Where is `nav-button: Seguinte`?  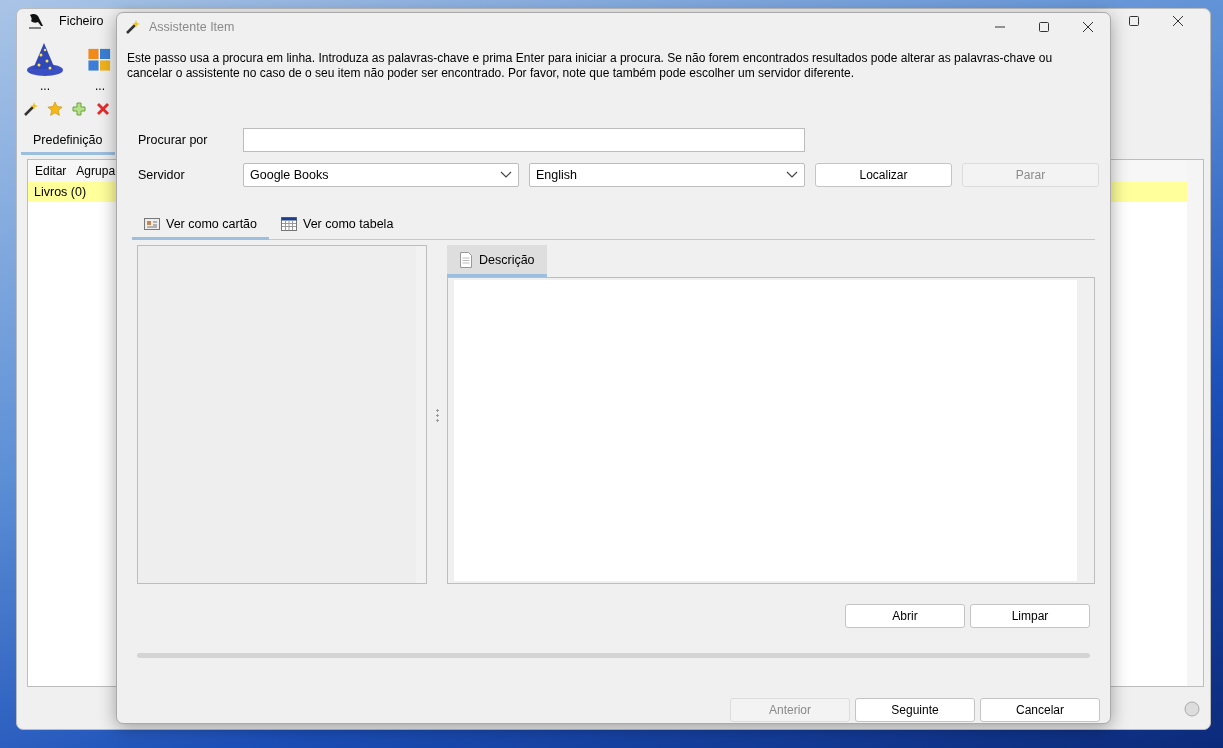
nav-button: Seguinte is located at coordinates (915, 710).